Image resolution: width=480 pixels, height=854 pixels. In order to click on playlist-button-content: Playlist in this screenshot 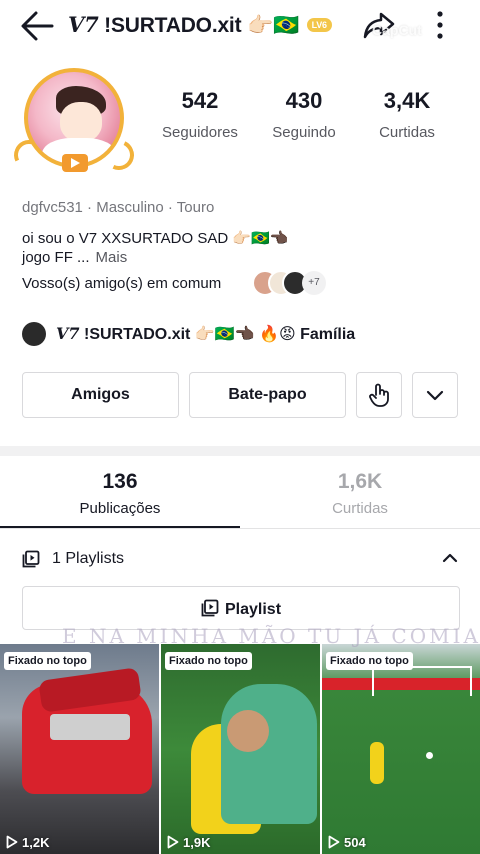, I will do `click(241, 609)`.